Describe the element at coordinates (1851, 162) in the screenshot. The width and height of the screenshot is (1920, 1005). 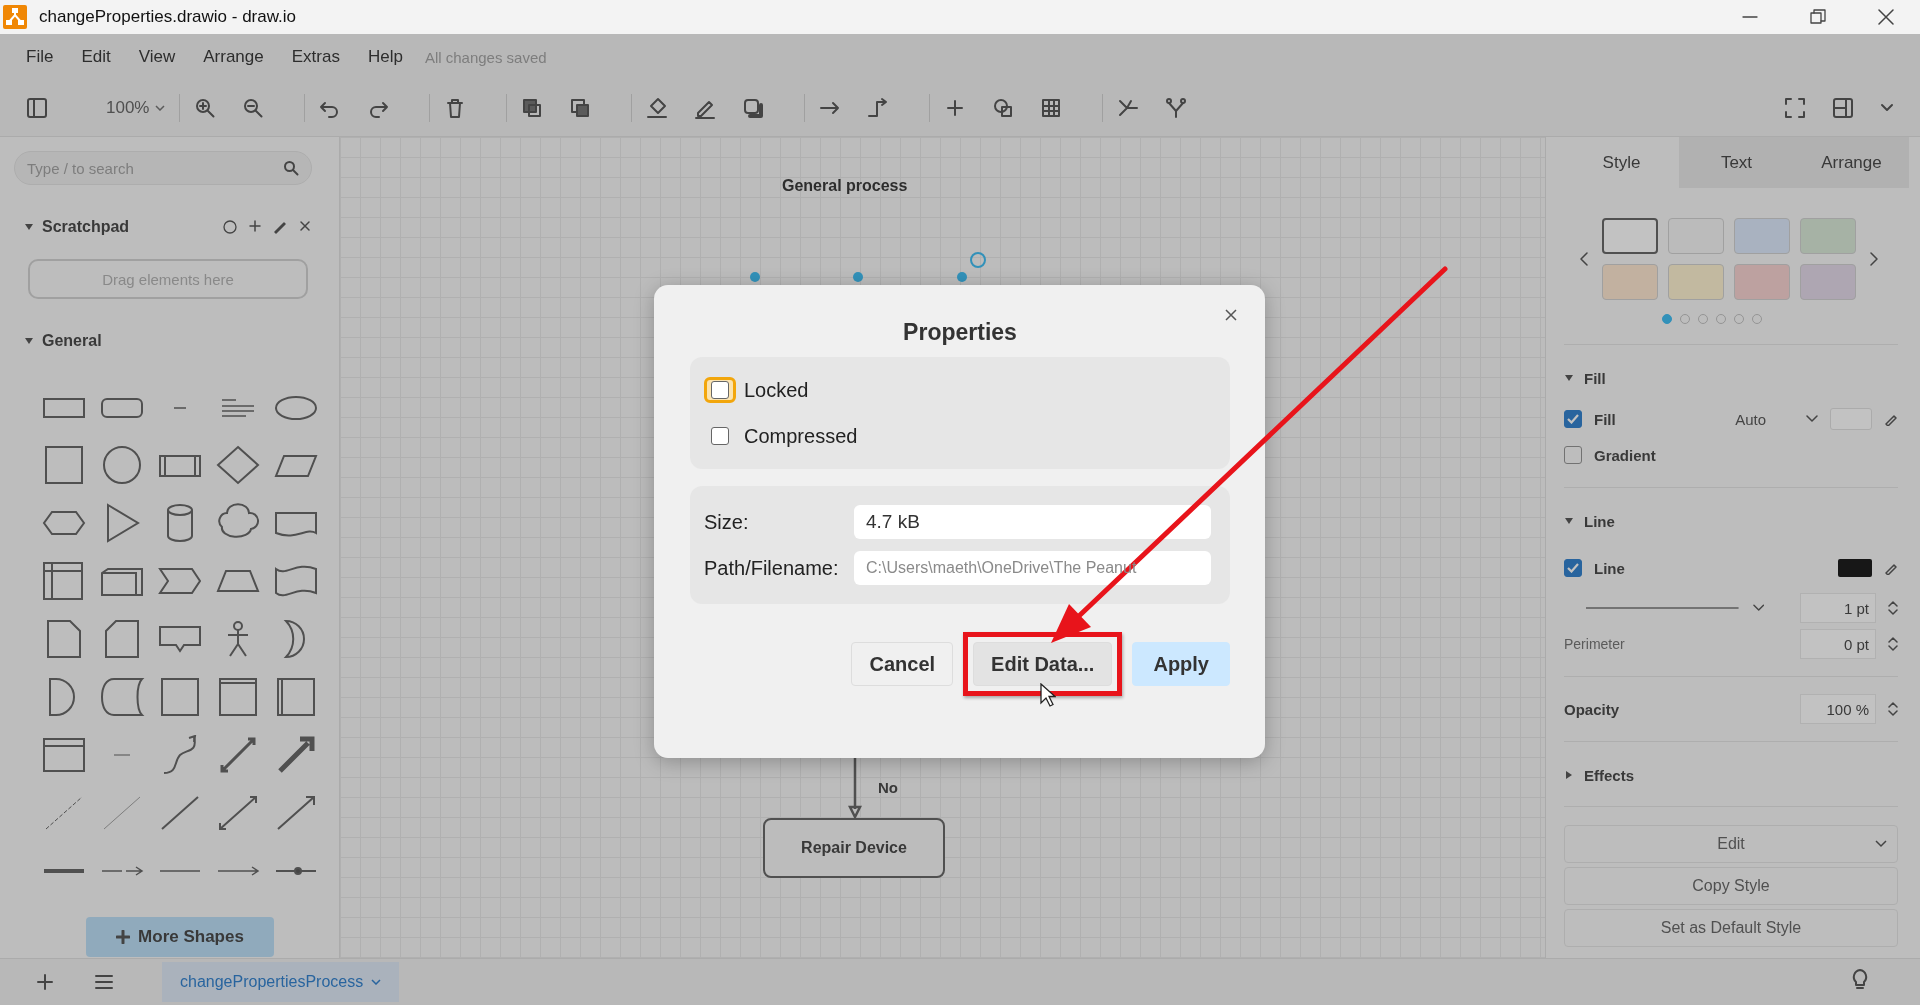
I see `tab: Arrange` at that location.